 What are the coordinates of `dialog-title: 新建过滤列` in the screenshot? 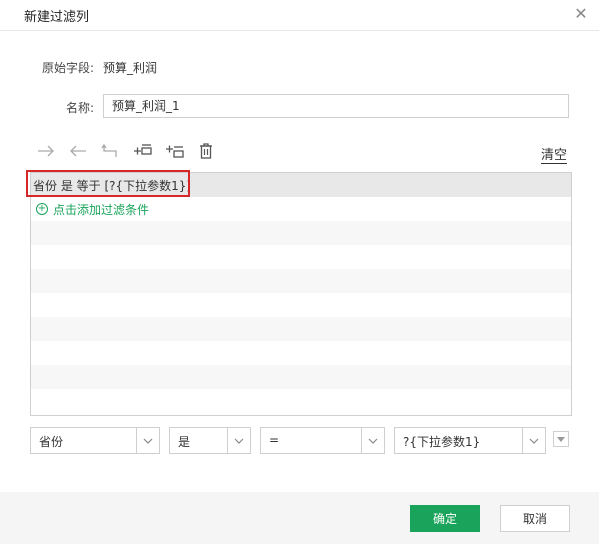 It's located at (57, 17).